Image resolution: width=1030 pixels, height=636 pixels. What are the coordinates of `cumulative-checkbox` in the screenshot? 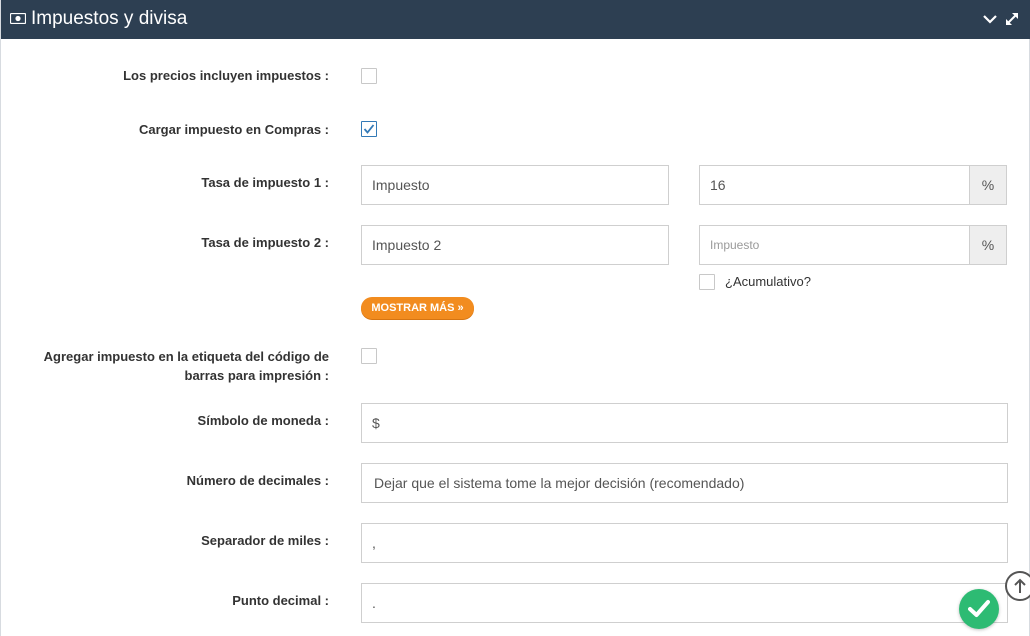 It's located at (707, 282).